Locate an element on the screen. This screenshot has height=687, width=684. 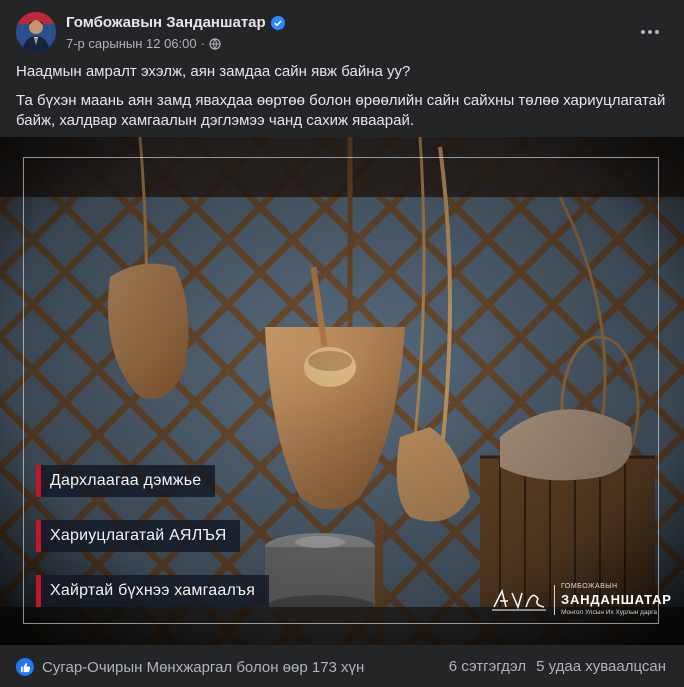
image-banner: Хайртай бүхнээ хамгаалъя is located at coordinates (153, 591).